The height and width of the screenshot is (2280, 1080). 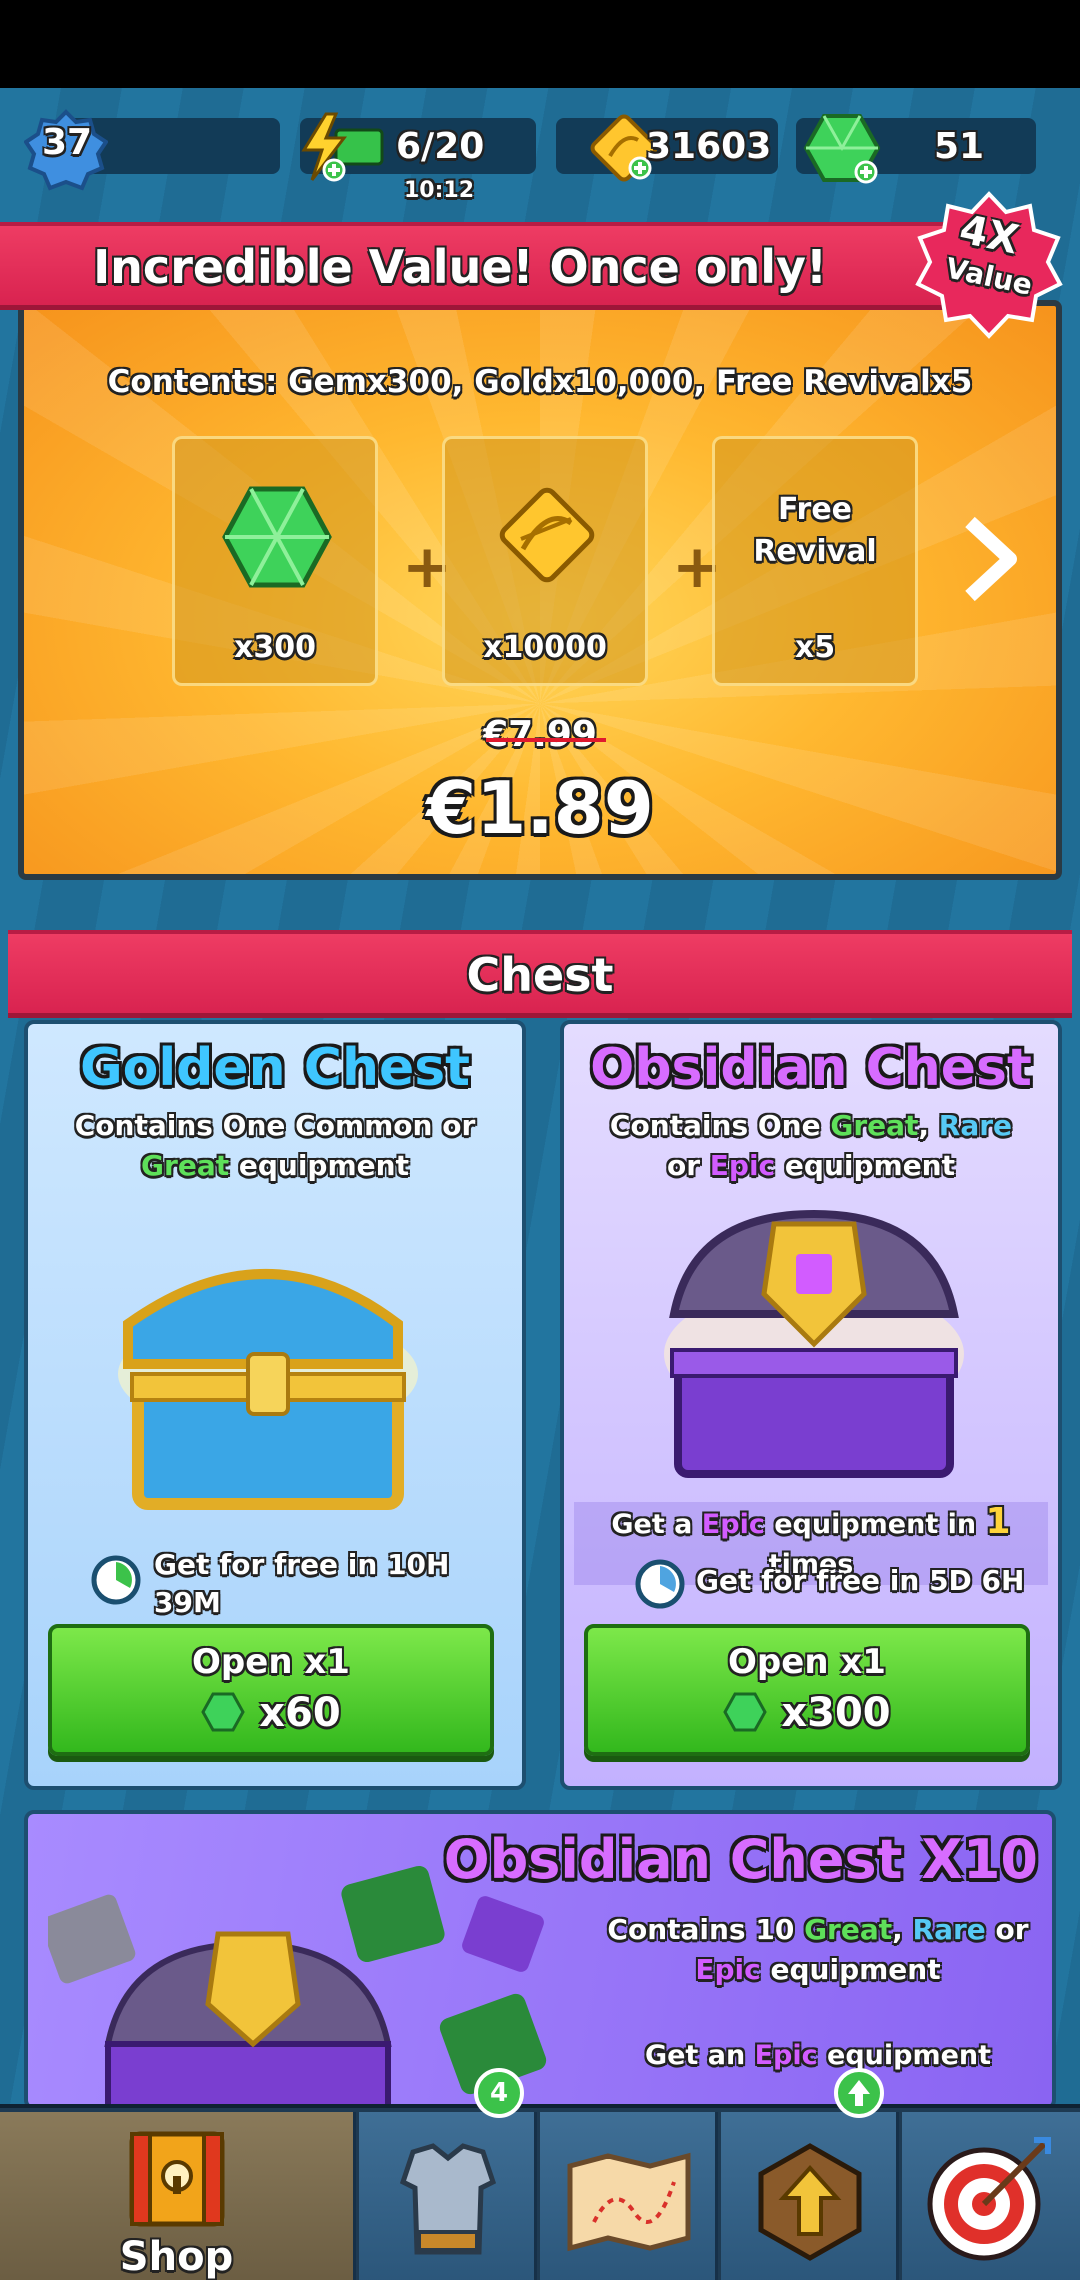 I want to click on energy-value: 6/20, so click(x=440, y=146).